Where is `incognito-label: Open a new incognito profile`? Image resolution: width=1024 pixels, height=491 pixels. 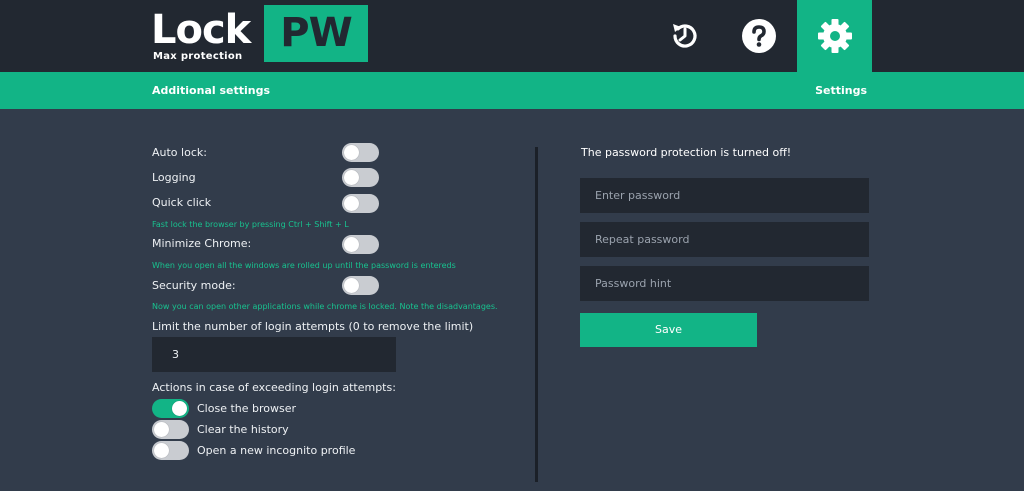 incognito-label: Open a new incognito profile is located at coordinates (276, 450).